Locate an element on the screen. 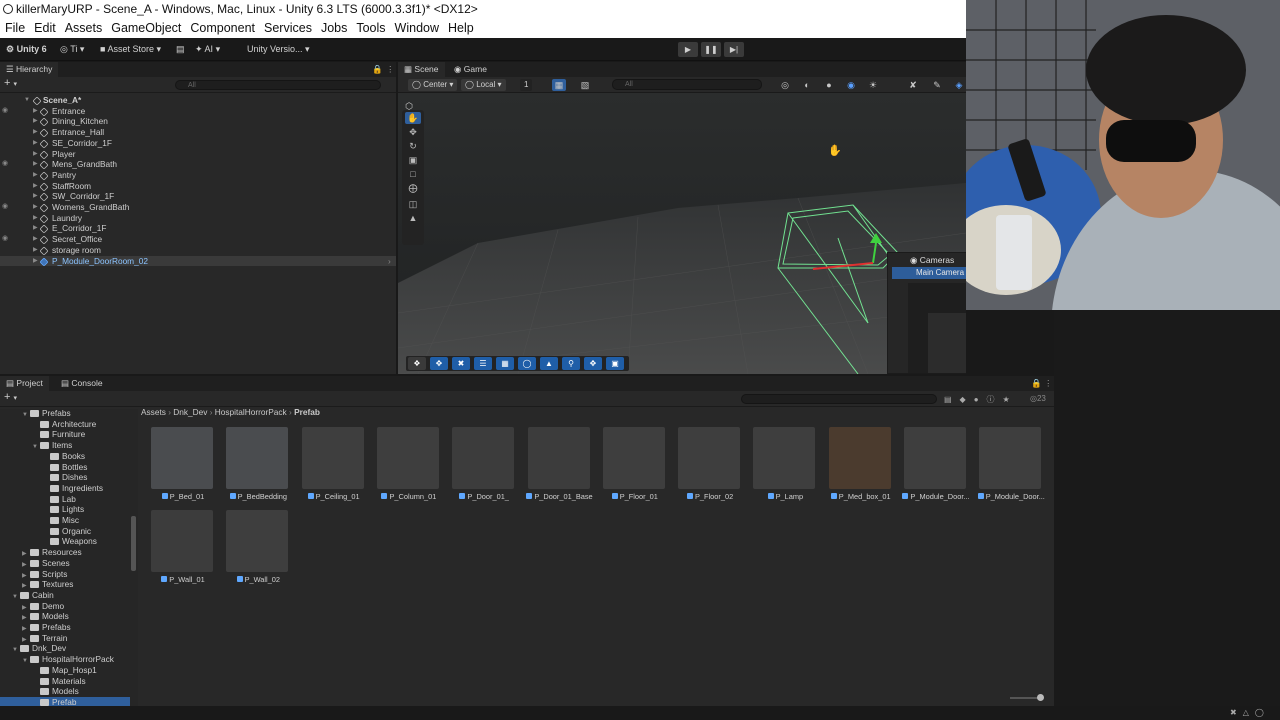 The image size is (1280, 720). overlay-tool-3-icon: ✖ is located at coordinates (461, 363).